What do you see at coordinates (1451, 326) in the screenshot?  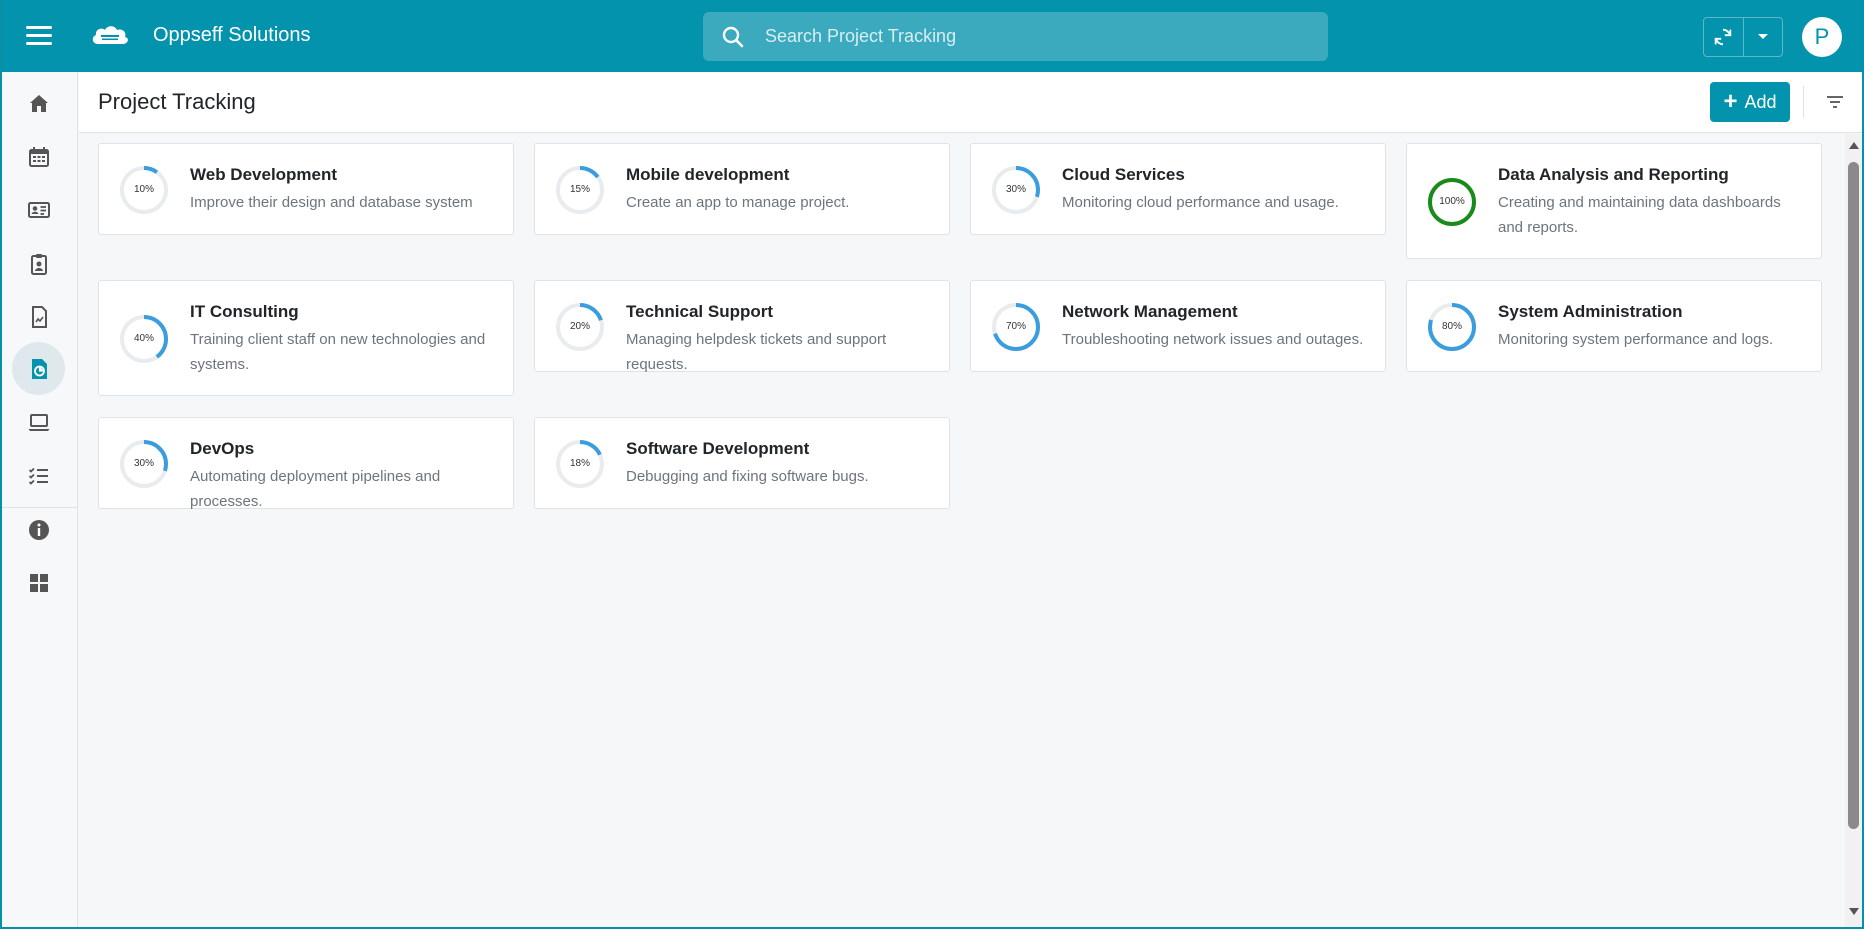 I see `progress-label: 80%` at bounding box center [1451, 326].